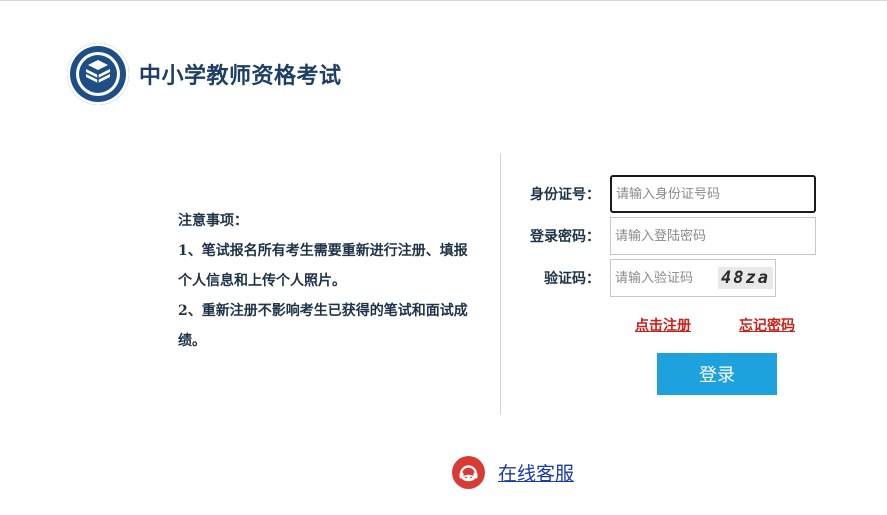 This screenshot has width=887, height=515. What do you see at coordinates (500, 284) in the screenshot?
I see `vertical-divider` at bounding box center [500, 284].